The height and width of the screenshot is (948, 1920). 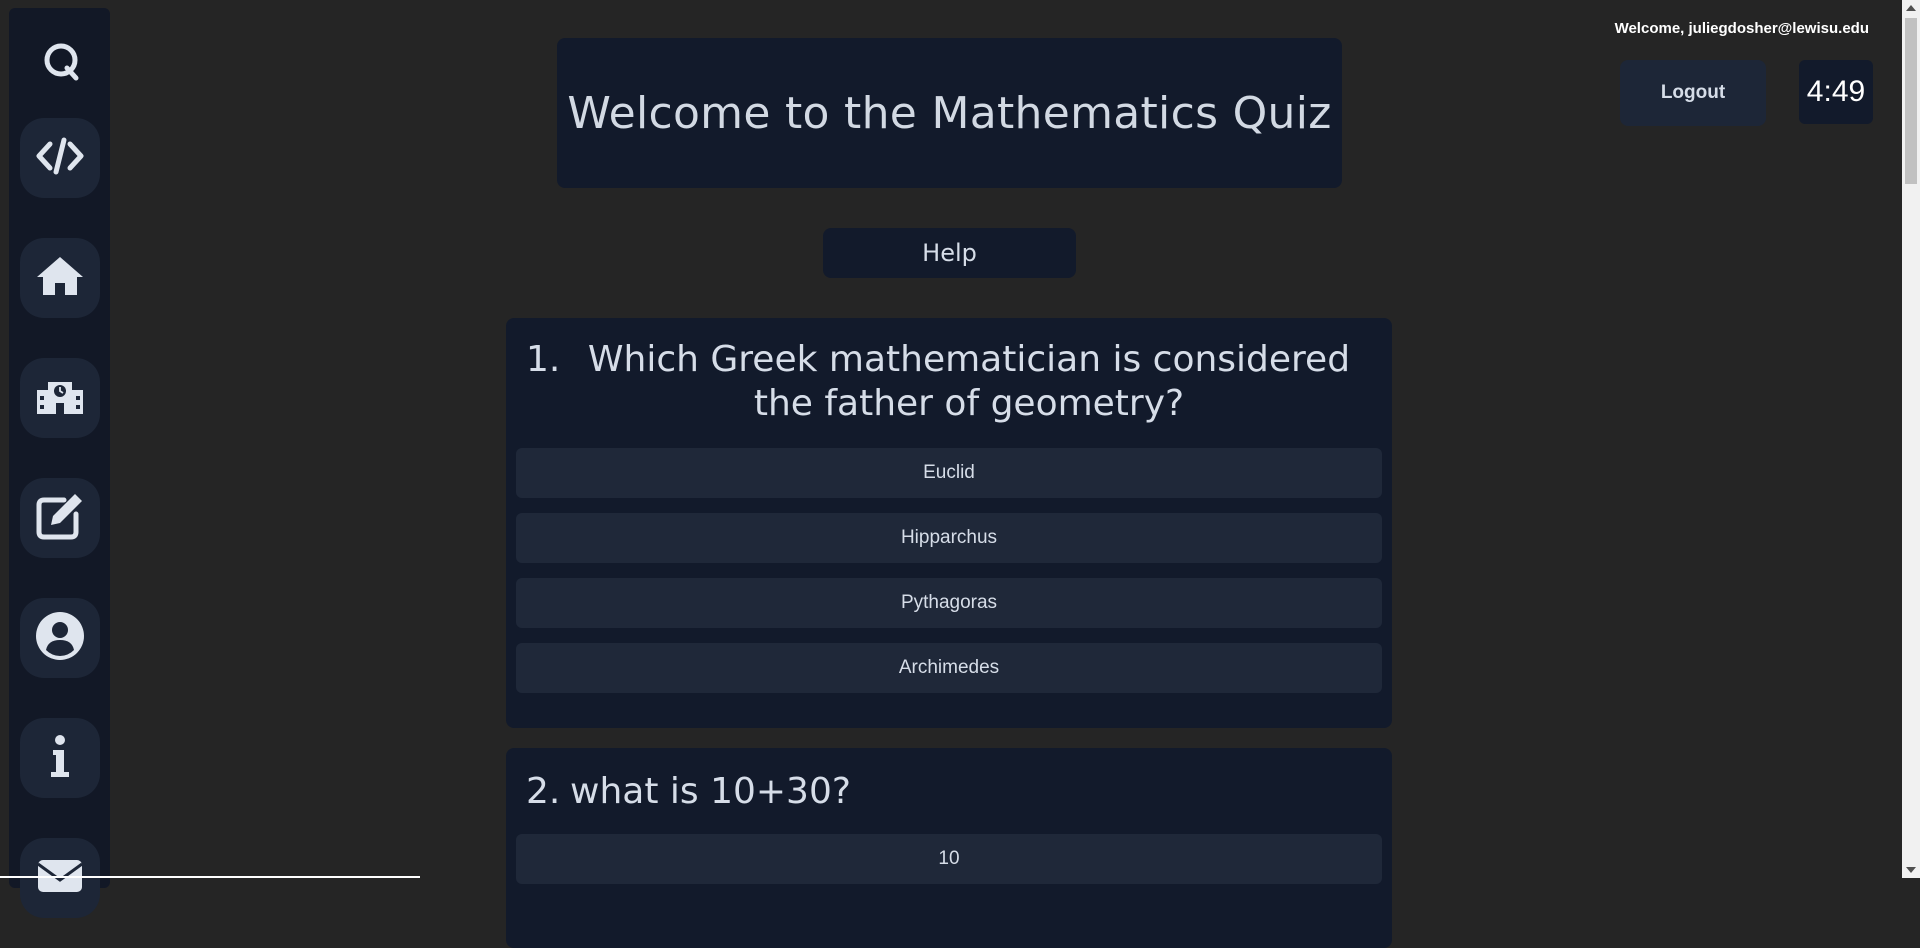 I want to click on question-card-2: 2. what is 10+30? 10, so click(x=949, y=848).